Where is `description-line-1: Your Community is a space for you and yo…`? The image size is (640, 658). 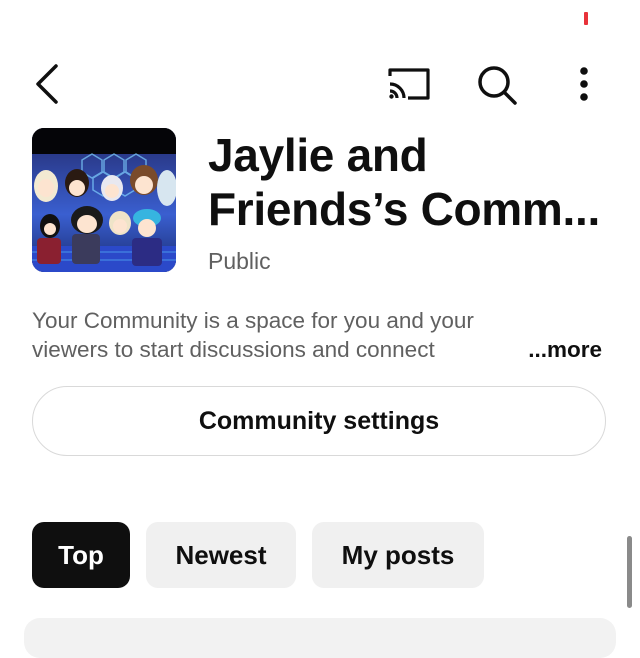
description-line-1: Your Community is a space for you and yo… is located at coordinates (253, 320).